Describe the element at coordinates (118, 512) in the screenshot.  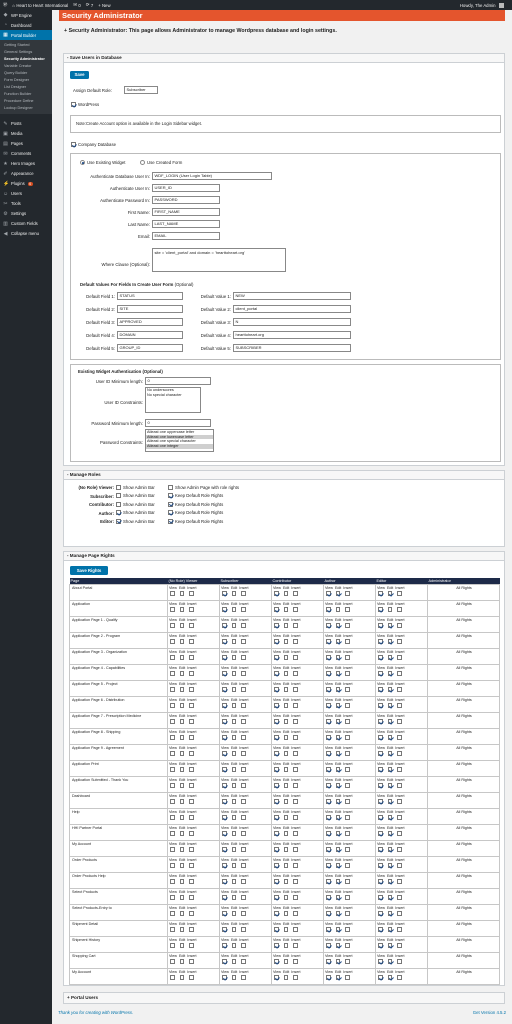
I see `show-admin-bar-checkbox` at that location.